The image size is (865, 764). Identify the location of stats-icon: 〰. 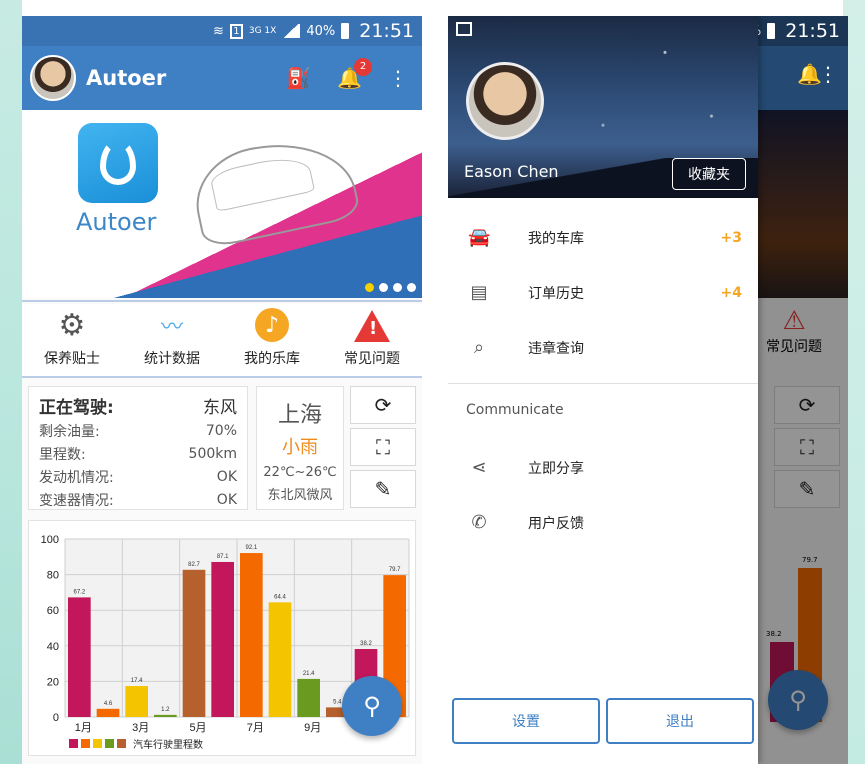
(171, 327).